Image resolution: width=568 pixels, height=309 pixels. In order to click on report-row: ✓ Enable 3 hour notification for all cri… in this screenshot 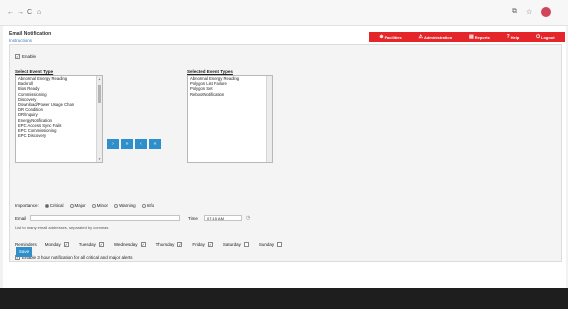, I will do `click(74, 257)`.